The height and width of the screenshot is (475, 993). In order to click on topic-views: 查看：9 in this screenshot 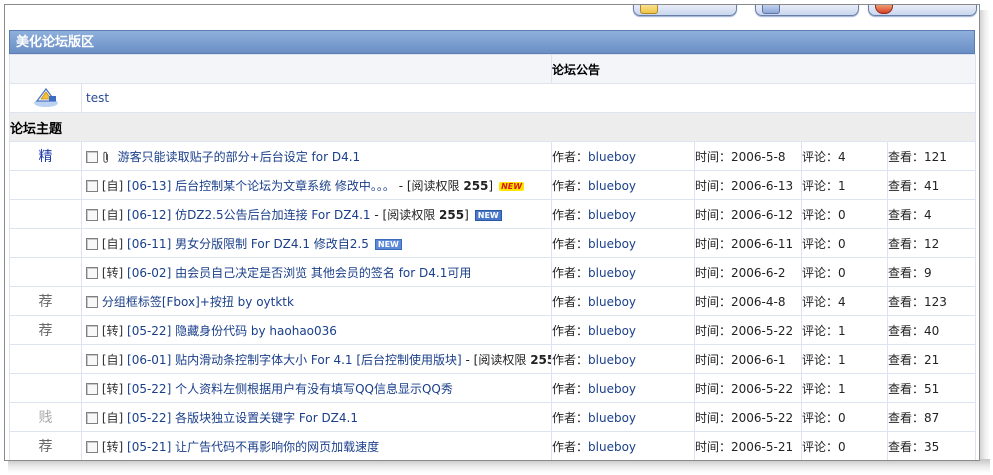, I will do `click(931, 272)`.